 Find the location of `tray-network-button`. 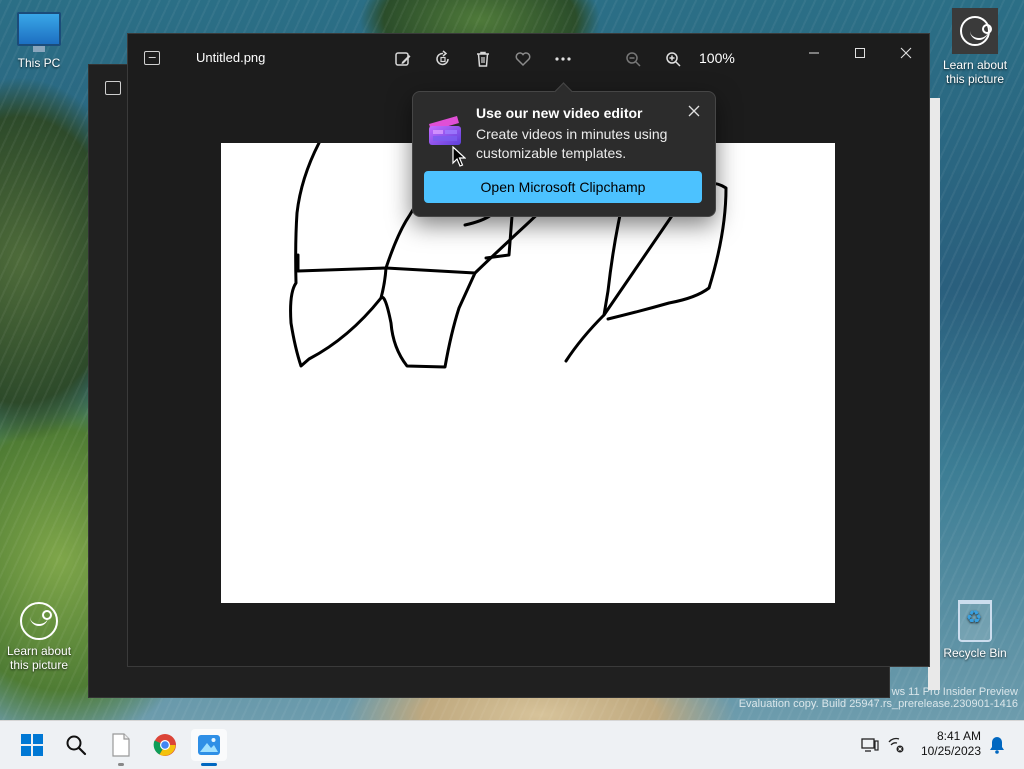

tray-network-button is located at coordinates (896, 745).